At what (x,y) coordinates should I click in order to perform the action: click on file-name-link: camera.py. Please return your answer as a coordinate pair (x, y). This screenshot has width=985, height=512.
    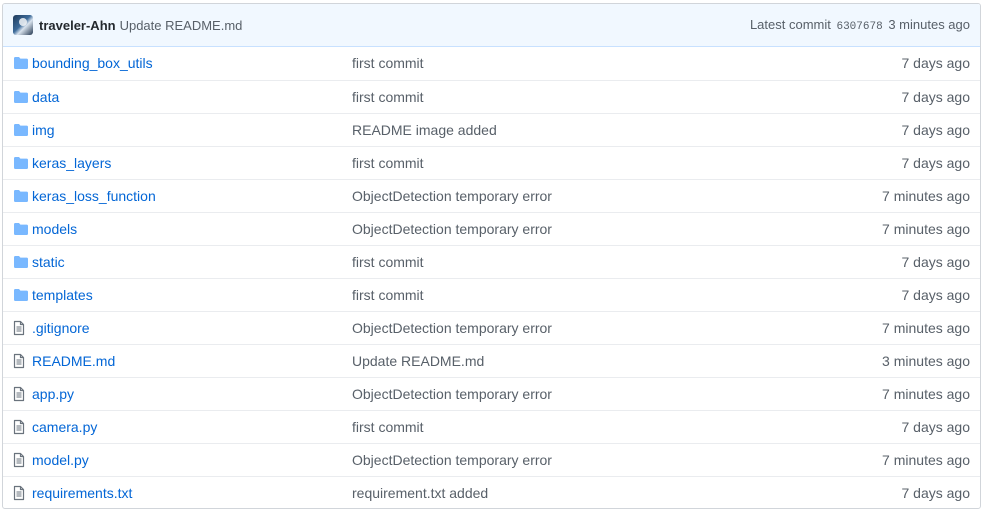
    Looking at the image, I should click on (64, 427).